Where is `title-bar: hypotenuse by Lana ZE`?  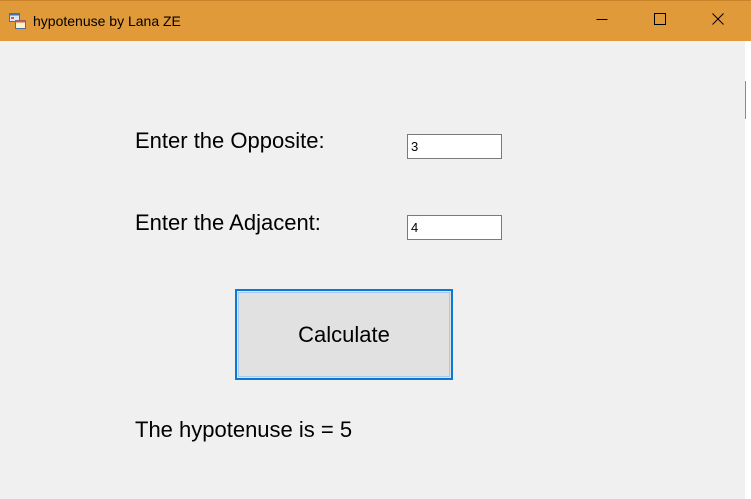
title-bar: hypotenuse by Lana ZE is located at coordinates (375, 20).